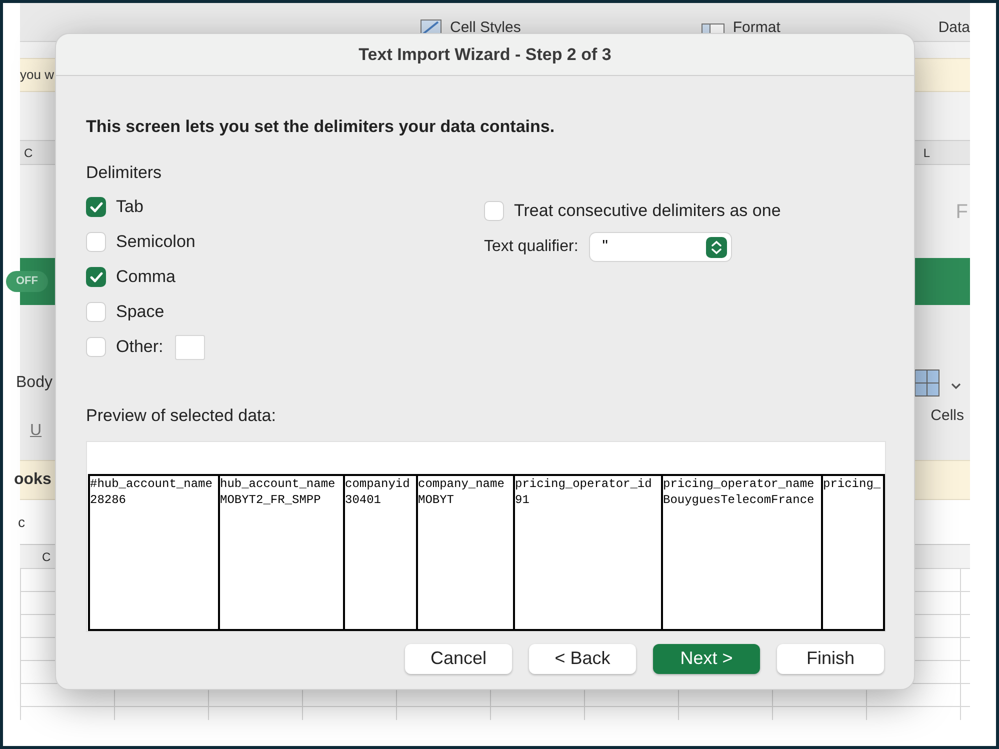 The image size is (999, 749). I want to click on preview-value: 30401, so click(363, 500).